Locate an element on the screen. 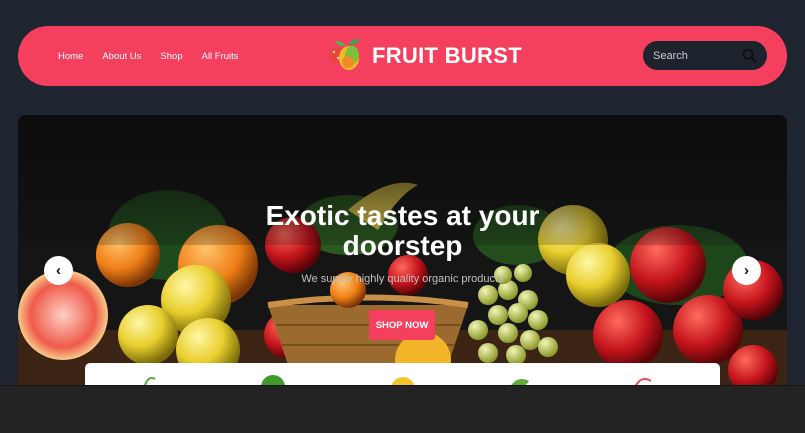  nav-about-us: About Us is located at coordinates (121, 56).